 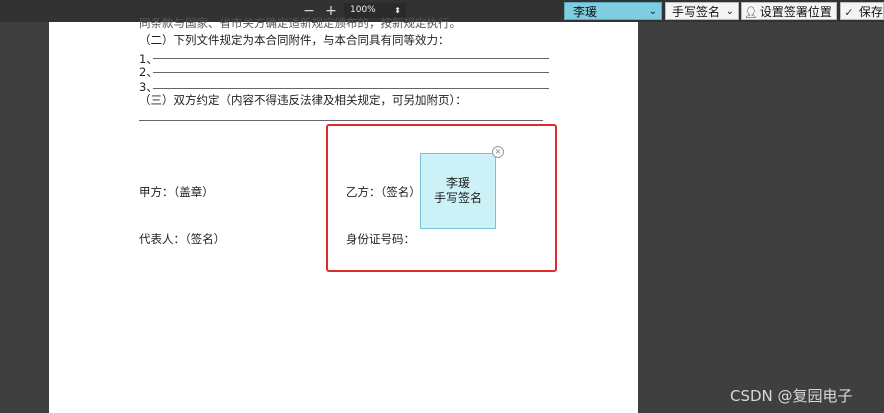 What do you see at coordinates (351, 72) in the screenshot?
I see `attachment-2-line` at bounding box center [351, 72].